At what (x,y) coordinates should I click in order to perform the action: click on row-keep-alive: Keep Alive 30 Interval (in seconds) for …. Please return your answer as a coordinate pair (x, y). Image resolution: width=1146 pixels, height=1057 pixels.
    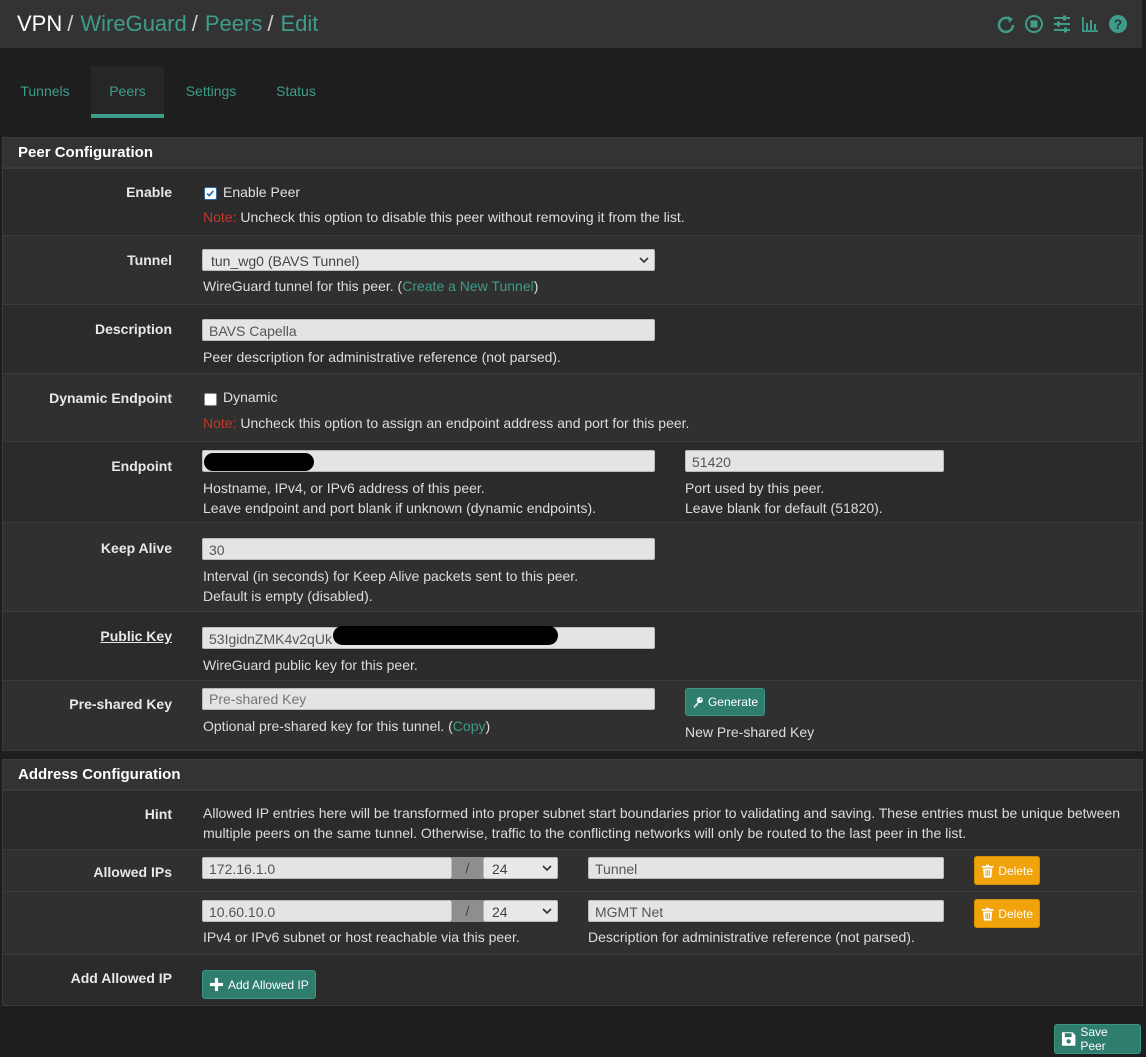
    Looking at the image, I should click on (572, 567).